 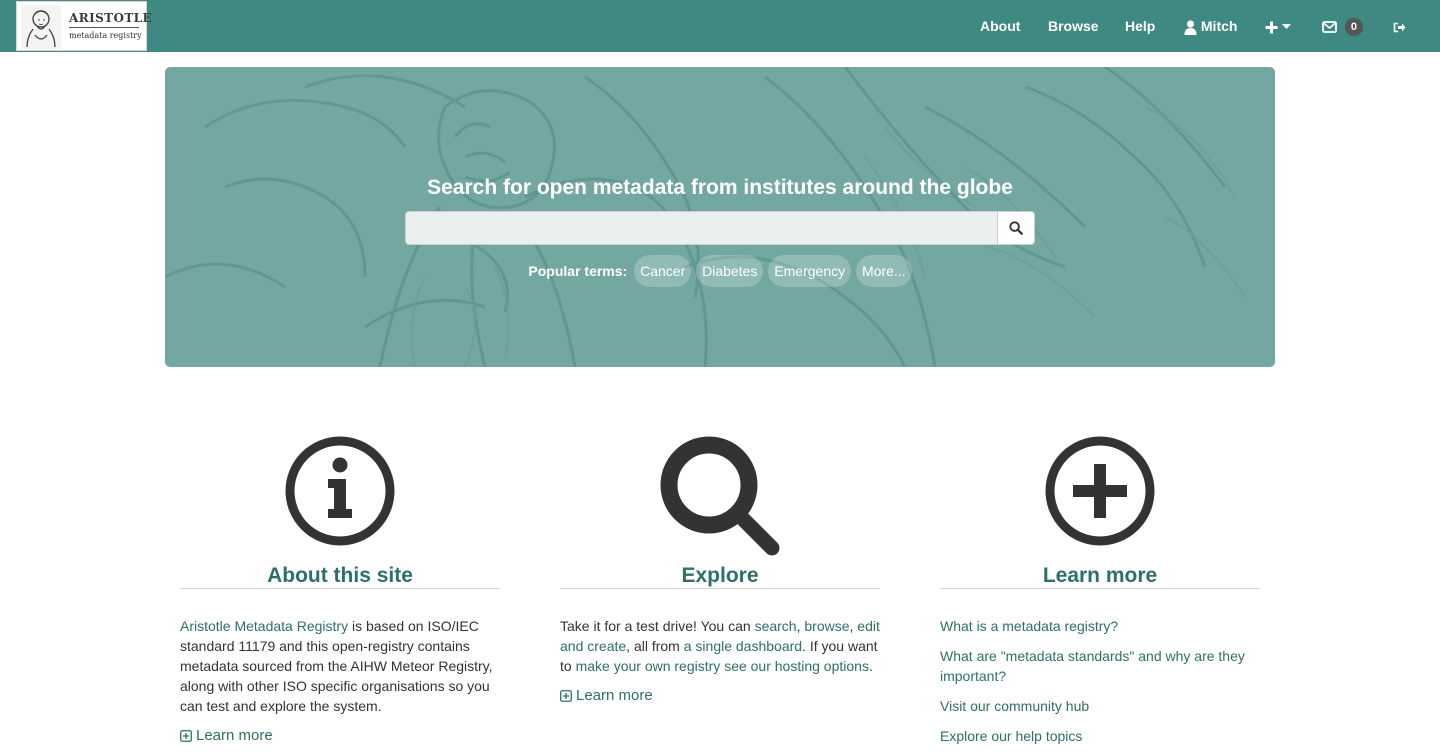 I want to click on community-hub-link: Visit our community hub, so click(x=1014, y=706).